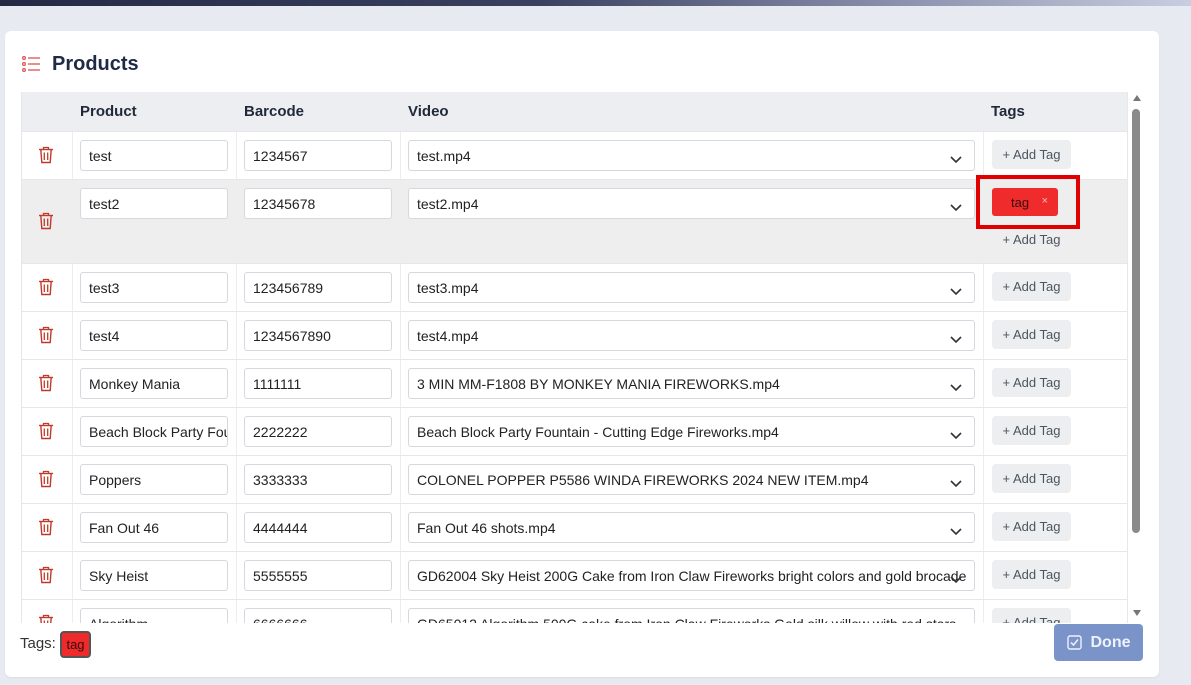  I want to click on barcode-input: 3333333, so click(318, 479).